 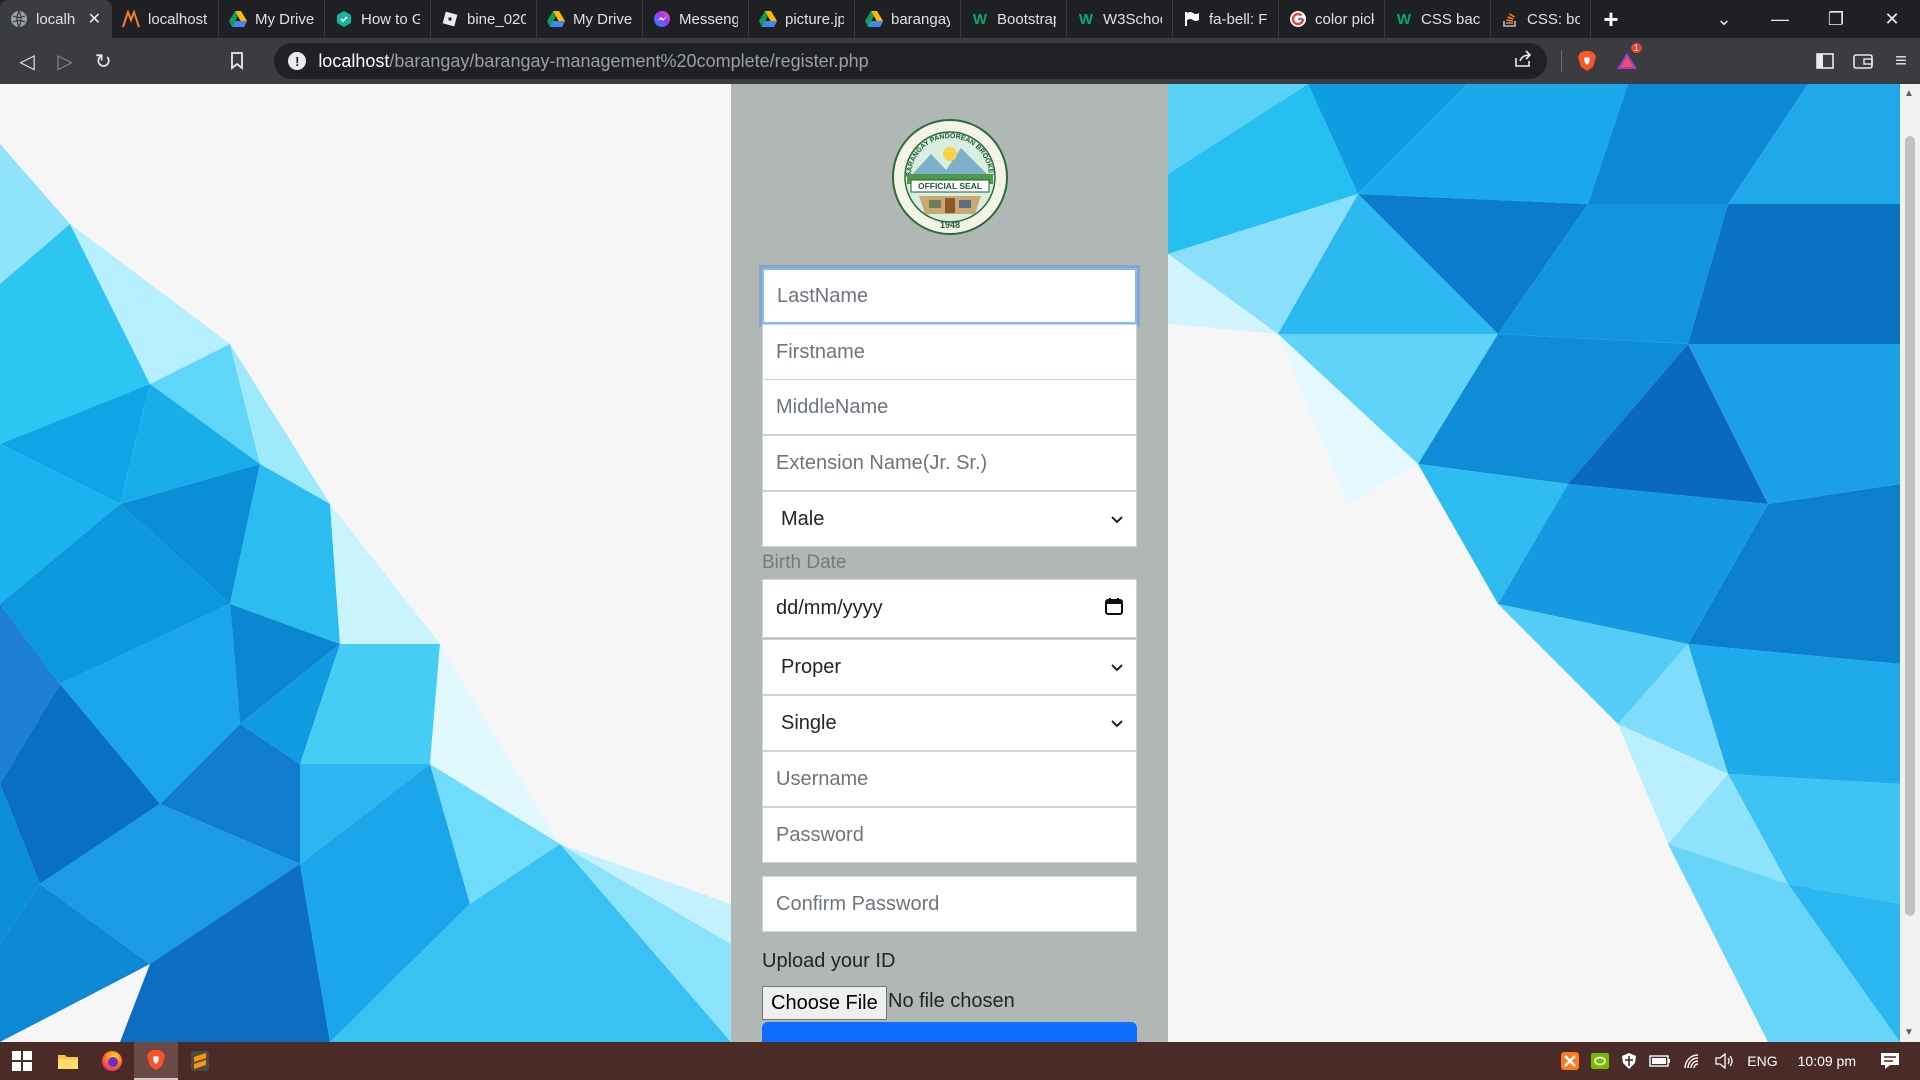 I want to click on tab-bine: bine_020, so click(x=484, y=19).